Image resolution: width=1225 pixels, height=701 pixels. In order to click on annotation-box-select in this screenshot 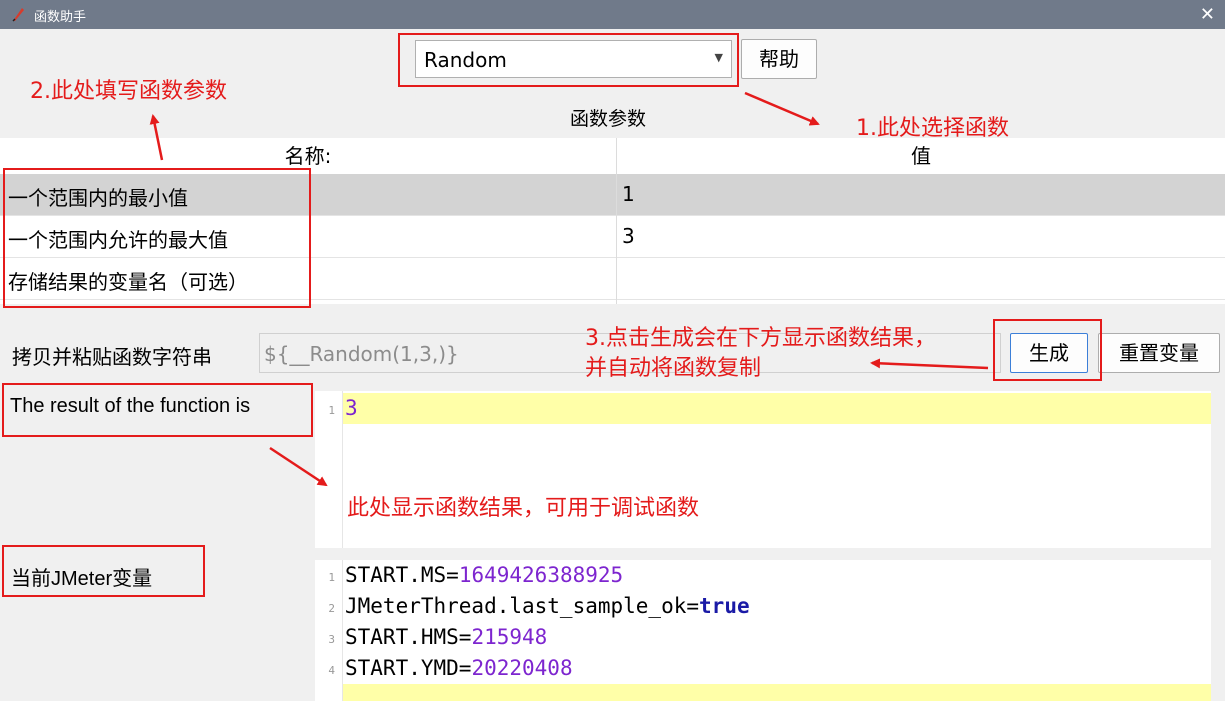, I will do `click(568, 60)`.